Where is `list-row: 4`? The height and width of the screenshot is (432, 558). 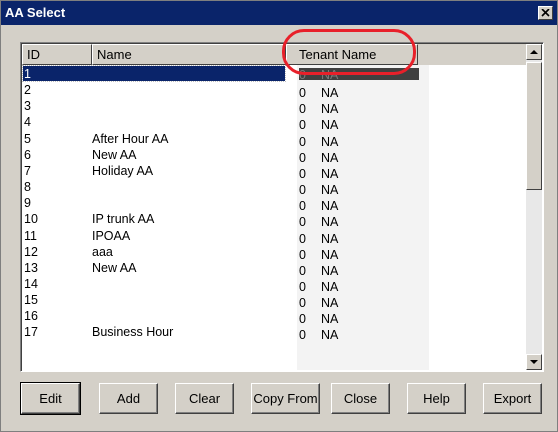
list-row: 4 is located at coordinates (274, 122).